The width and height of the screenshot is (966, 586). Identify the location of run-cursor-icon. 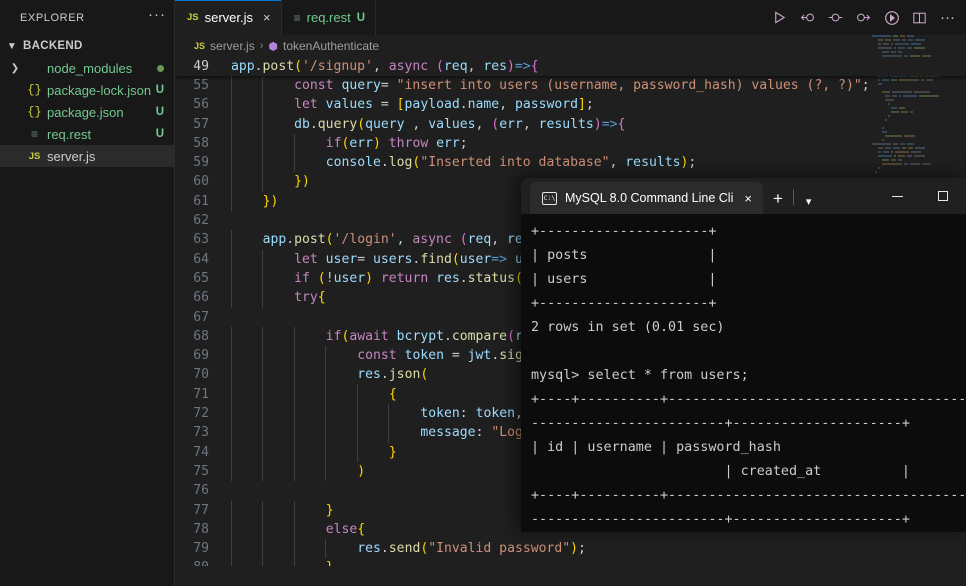
(891, 17).